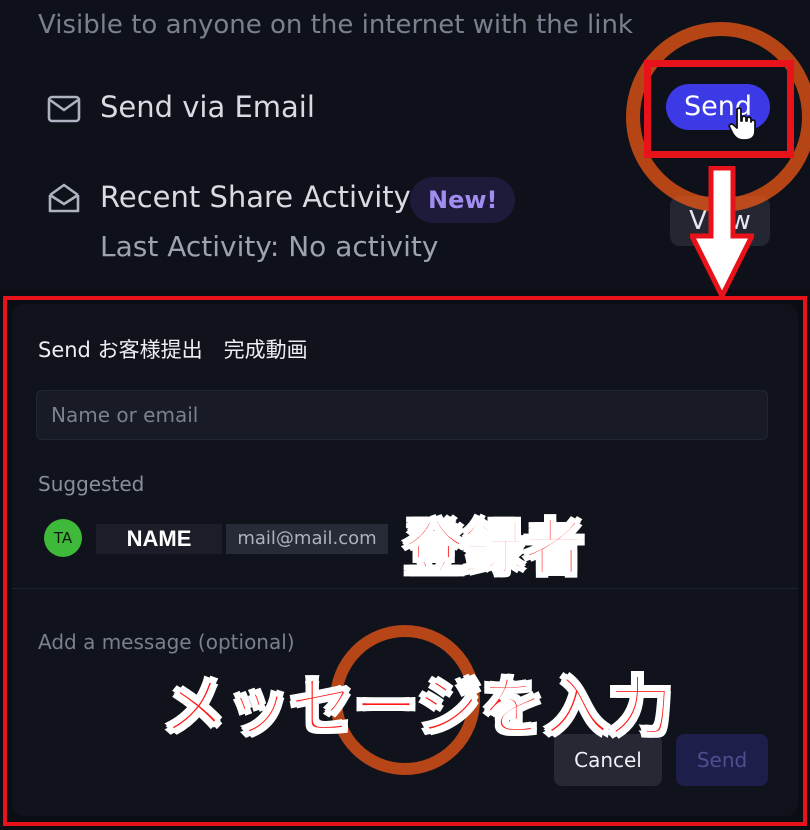  I want to click on new-badge: New!, so click(463, 200).